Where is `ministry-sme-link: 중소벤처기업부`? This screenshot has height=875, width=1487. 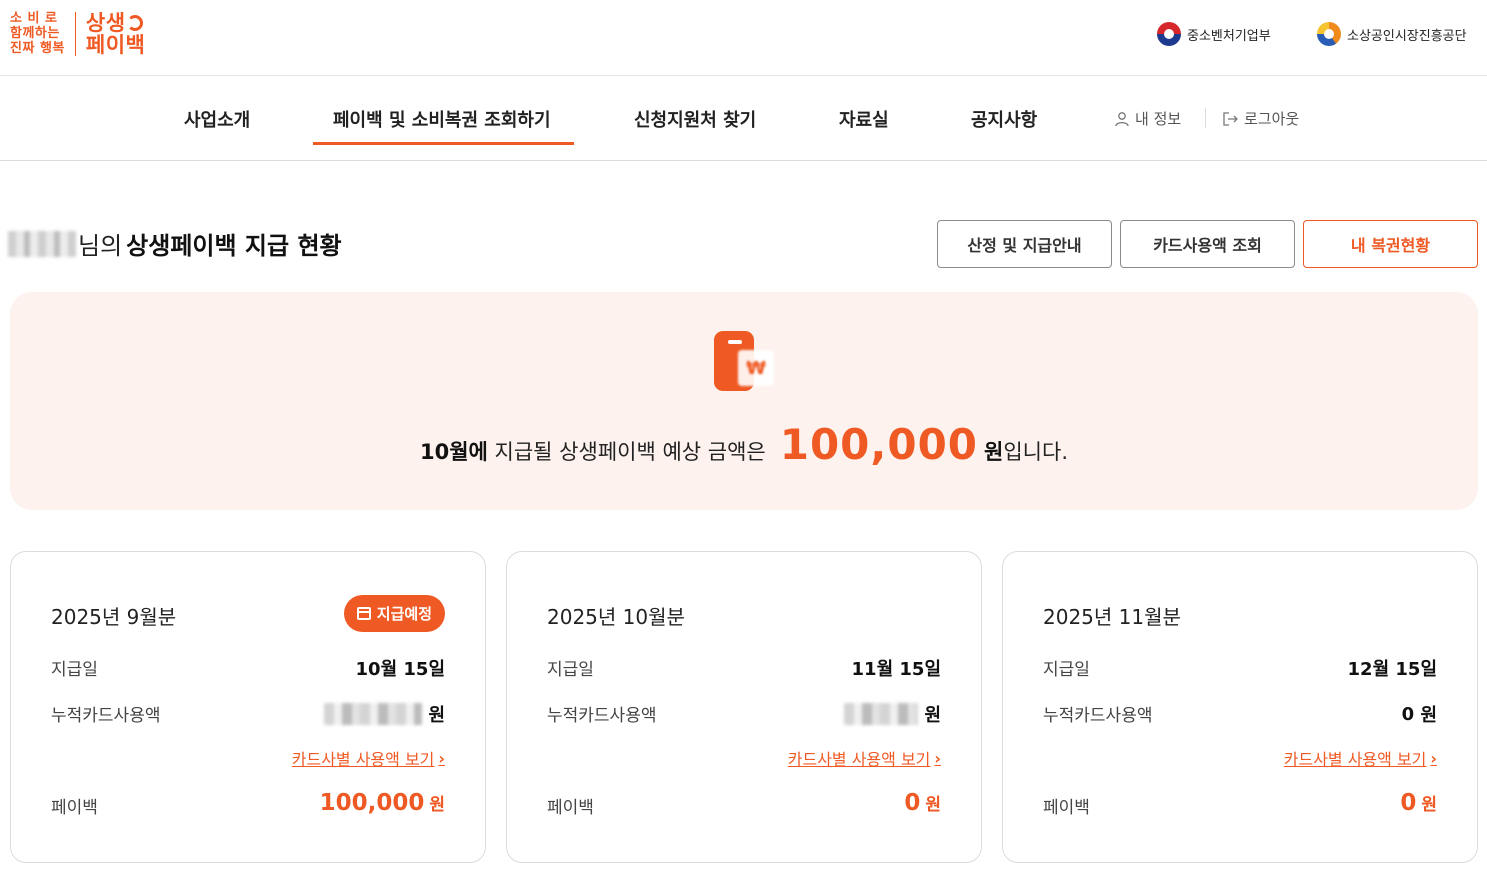
ministry-sme-link: 중소벤처기업부 is located at coordinates (1214, 34).